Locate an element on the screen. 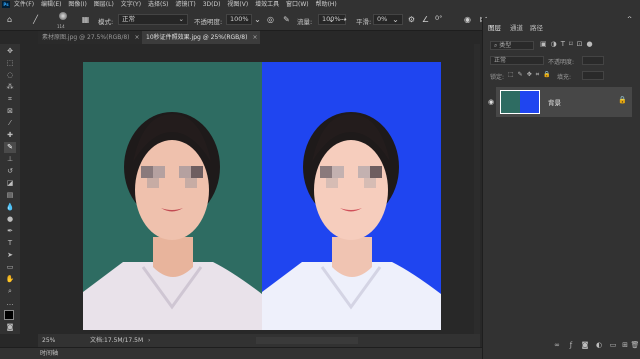  menu-window: 窗口(W) is located at coordinates (297, 4).